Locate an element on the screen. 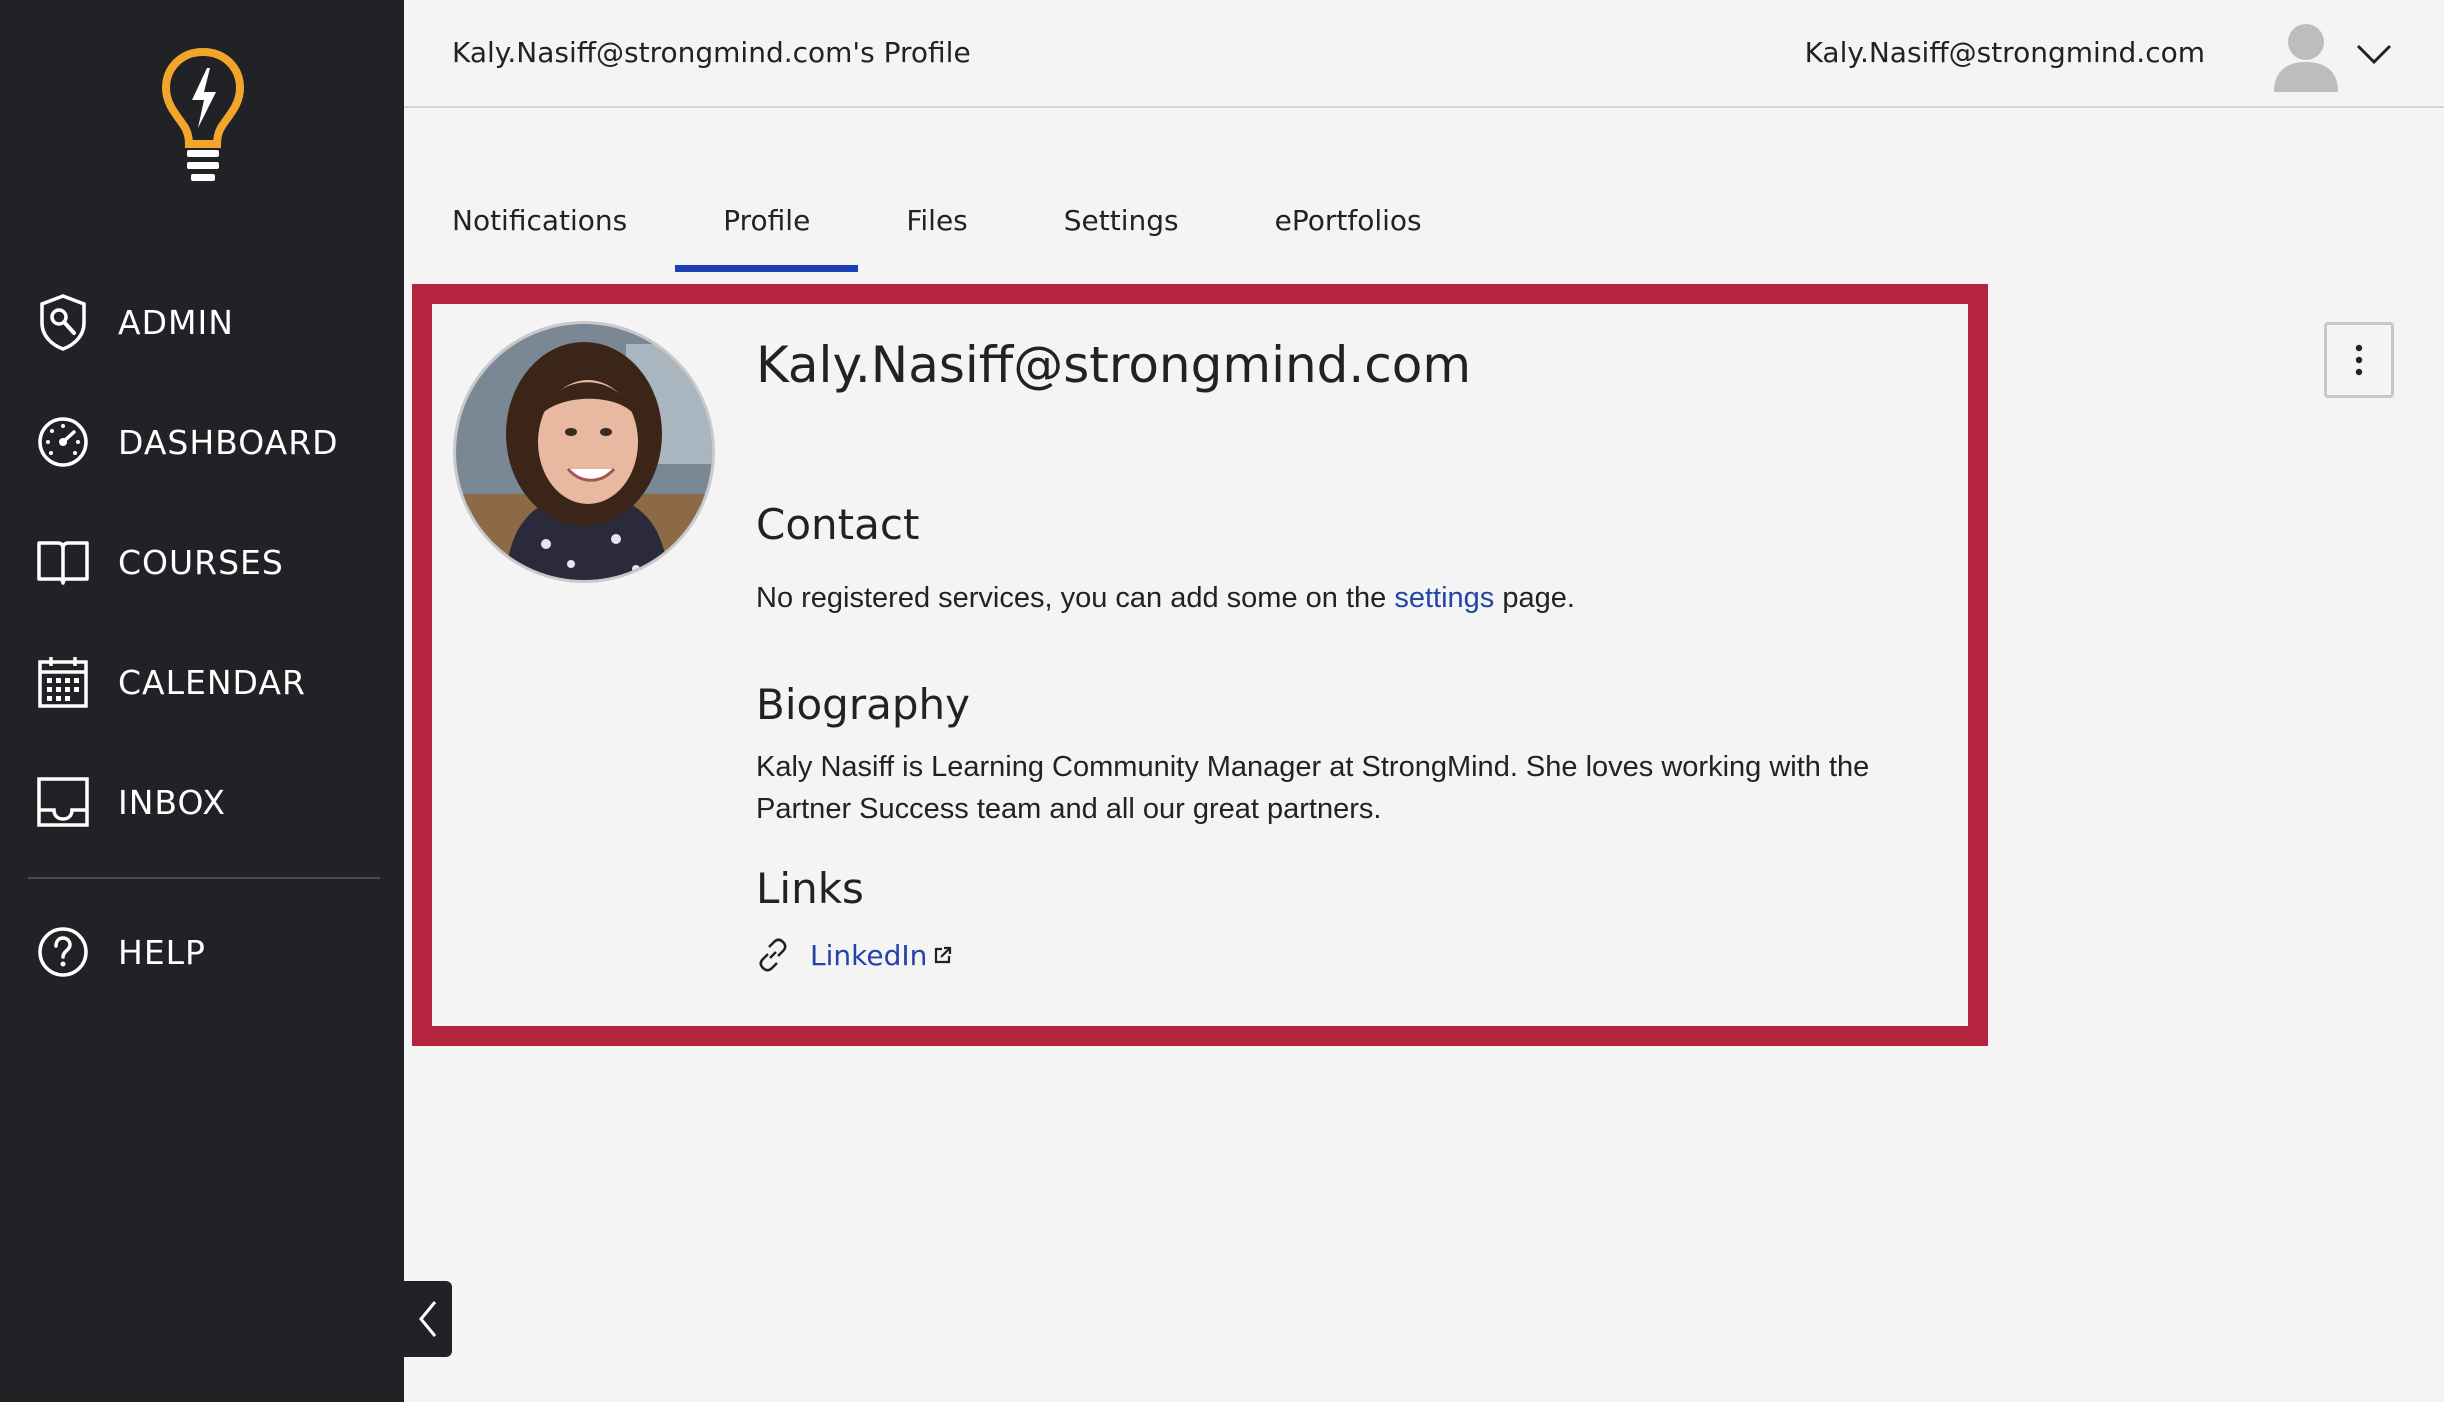  tab-files: Files is located at coordinates (936, 232).